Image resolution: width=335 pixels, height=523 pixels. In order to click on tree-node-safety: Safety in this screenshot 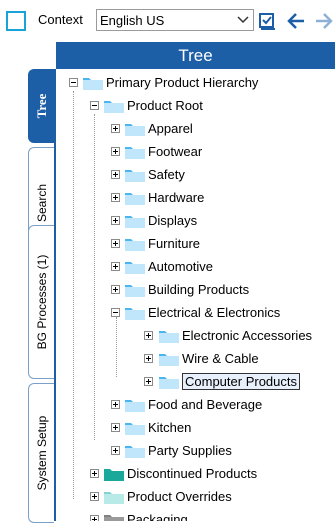, I will do `click(195, 175)`.